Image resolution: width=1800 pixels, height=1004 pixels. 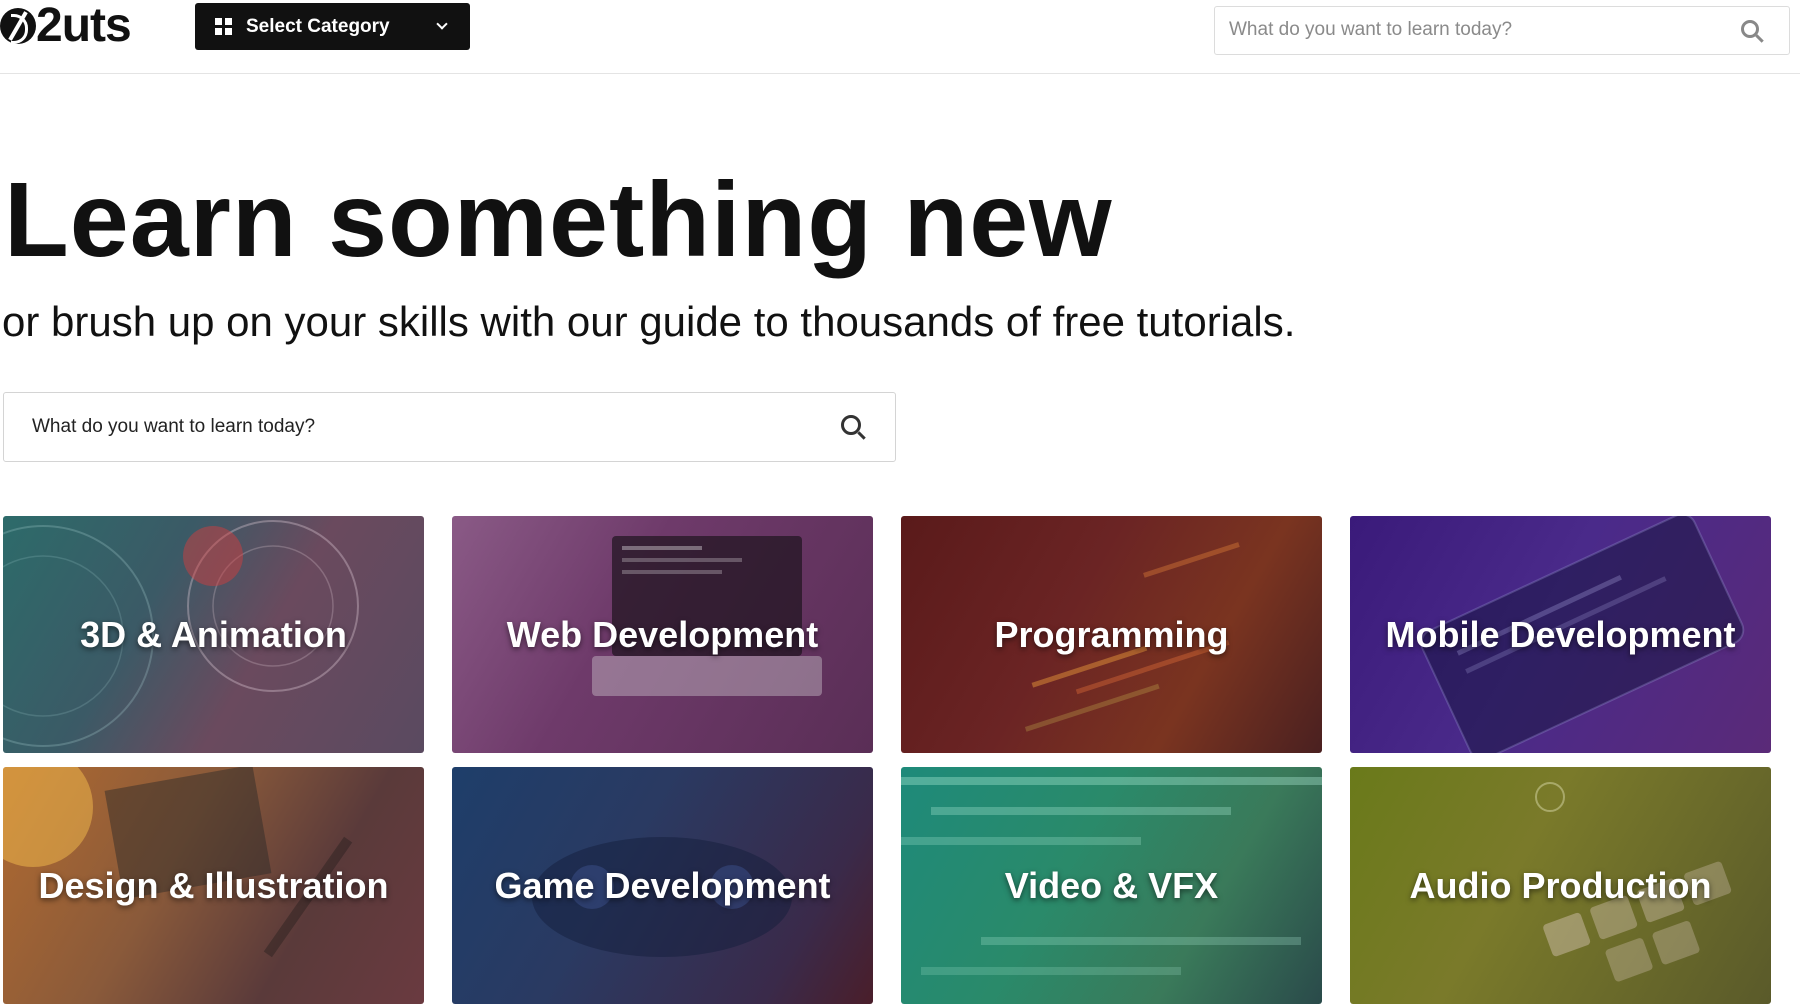 I want to click on category-tile-3d-animation: 3D & Animation, so click(x=213, y=634).